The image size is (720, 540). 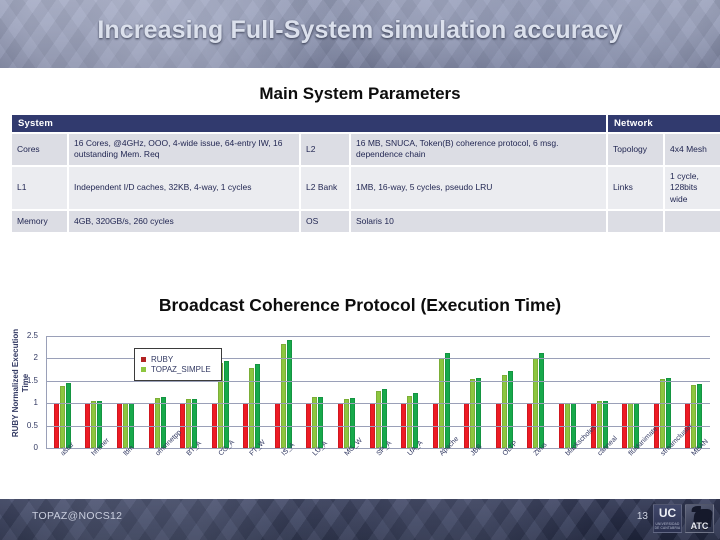 What do you see at coordinates (635, 188) in the screenshot?
I see `cell-network-key: Links` at bounding box center [635, 188].